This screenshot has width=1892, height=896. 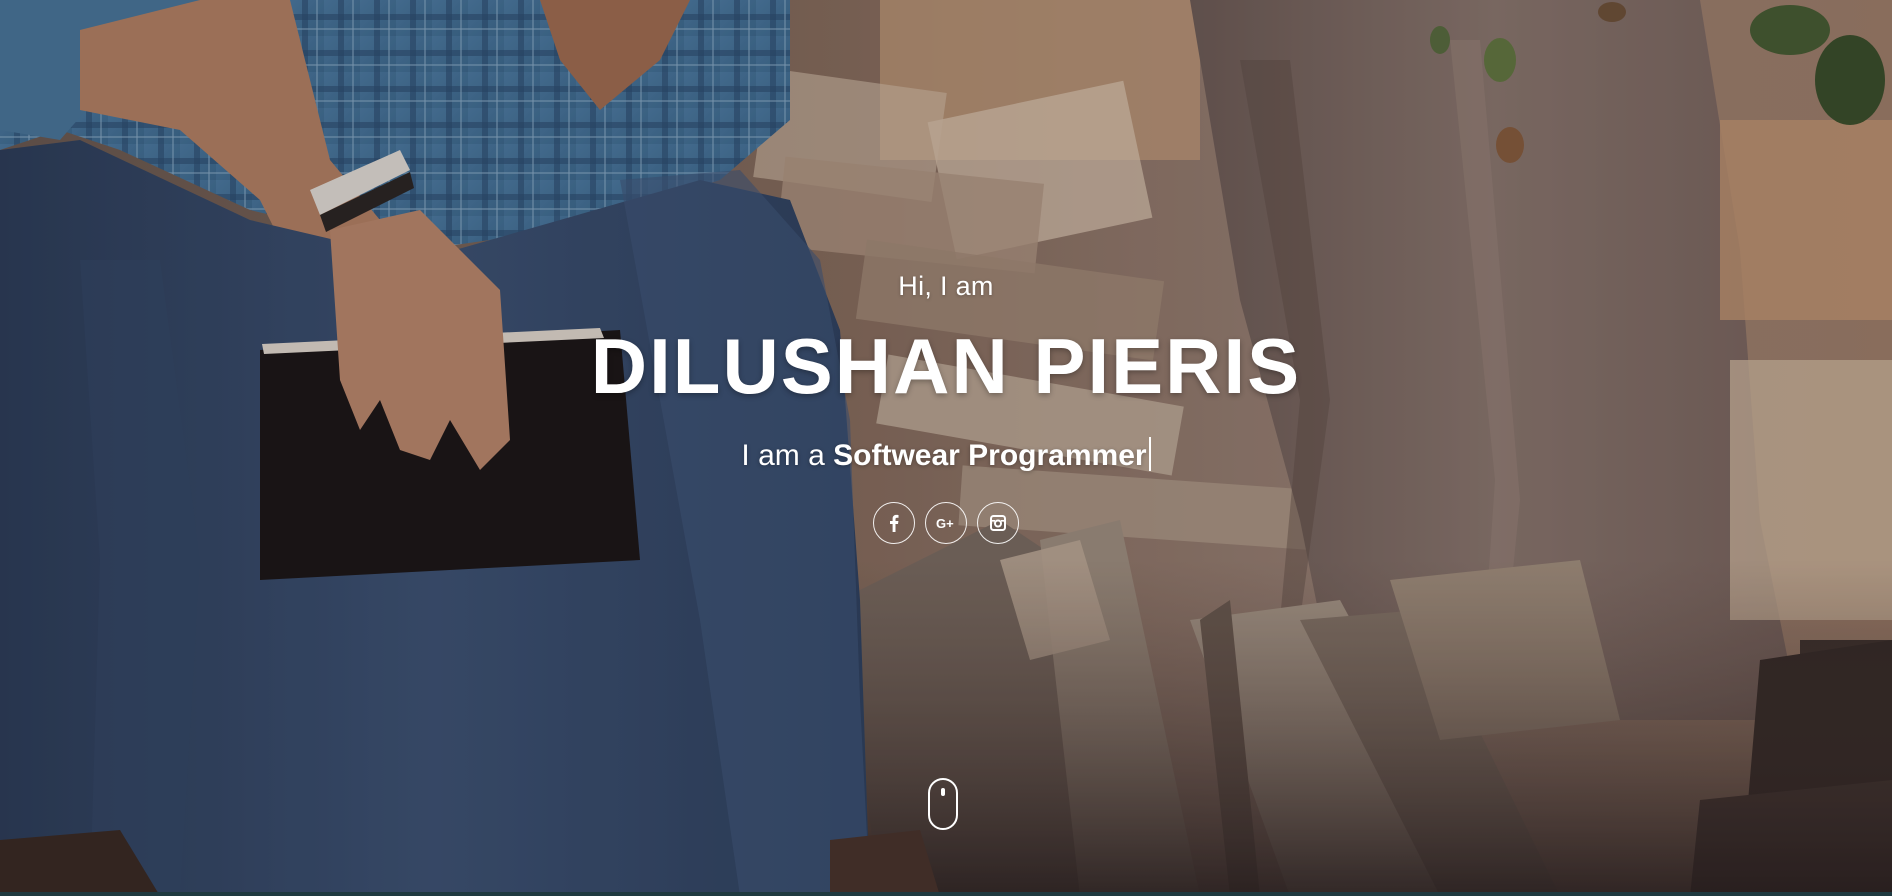 What do you see at coordinates (943, 792) in the screenshot?
I see `mouse-wheel` at bounding box center [943, 792].